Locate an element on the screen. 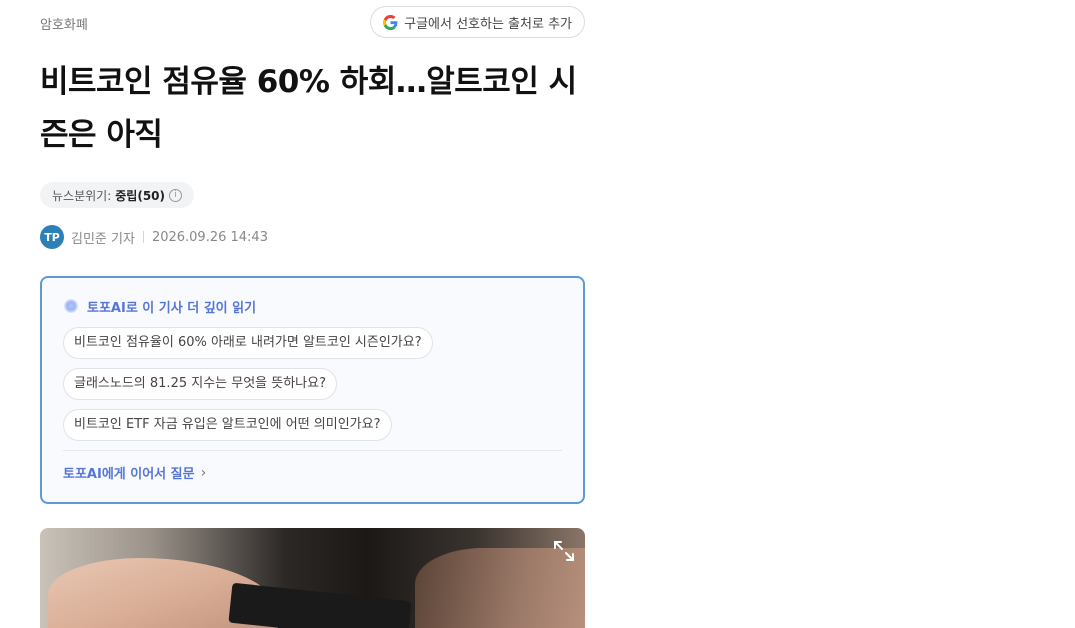 This screenshot has height=628, width=1075. news-mood-badge: 뉴스분위기: 중립(50) i is located at coordinates (117, 195).